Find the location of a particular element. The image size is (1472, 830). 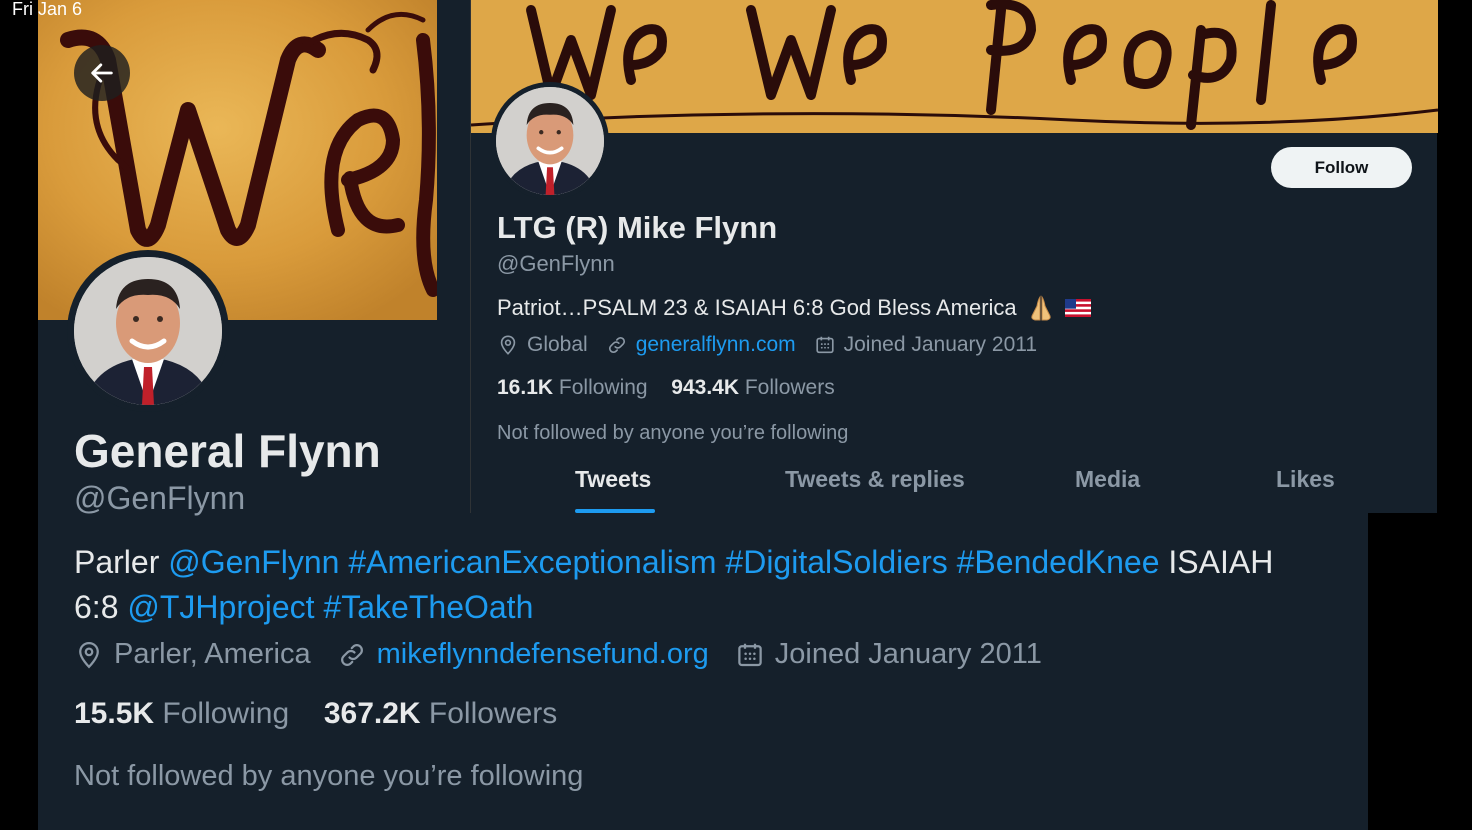

tab-likes: Likes is located at coordinates (1305, 479).